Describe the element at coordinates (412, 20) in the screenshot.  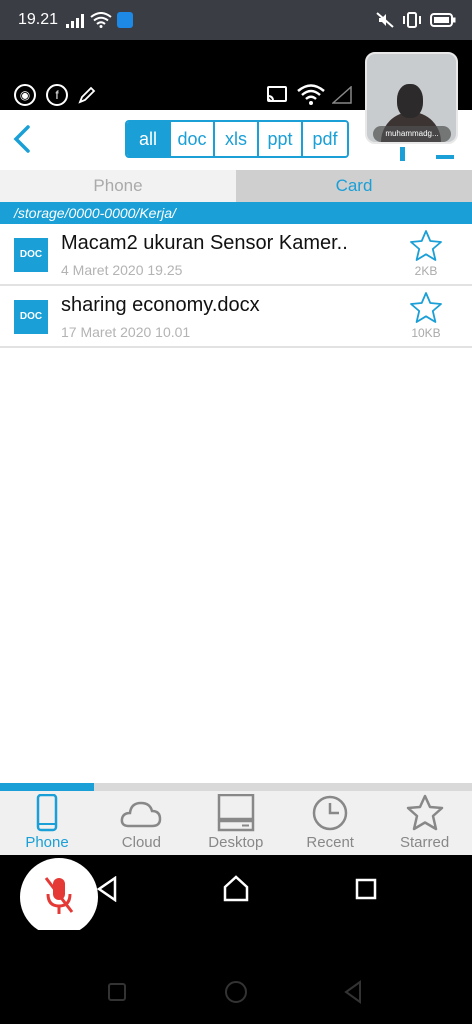
I see `vibrate-icon` at that location.